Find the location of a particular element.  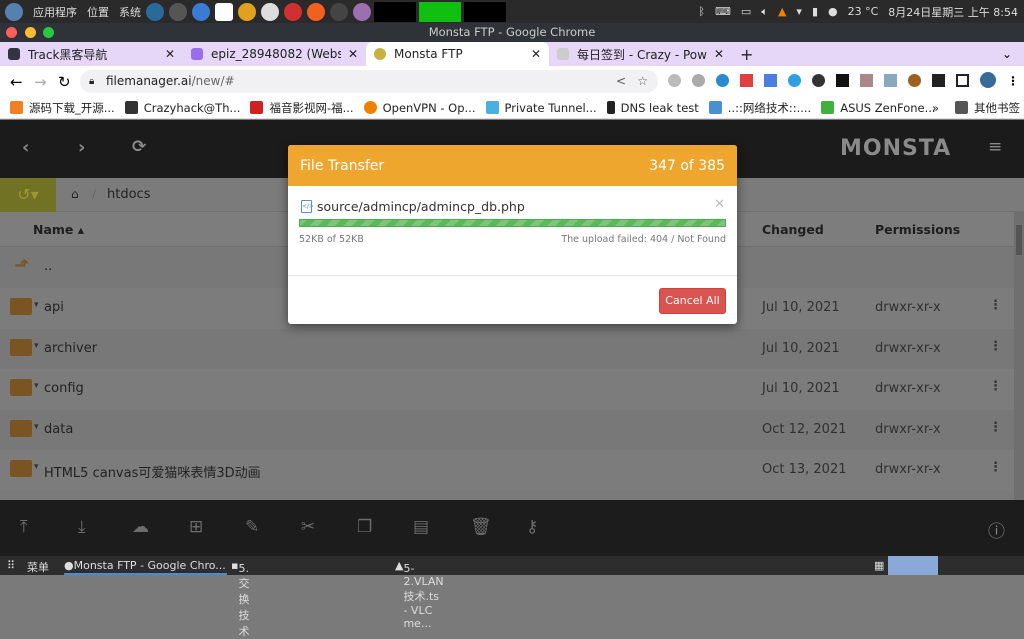

editor-icon is located at coordinates (362, 11).